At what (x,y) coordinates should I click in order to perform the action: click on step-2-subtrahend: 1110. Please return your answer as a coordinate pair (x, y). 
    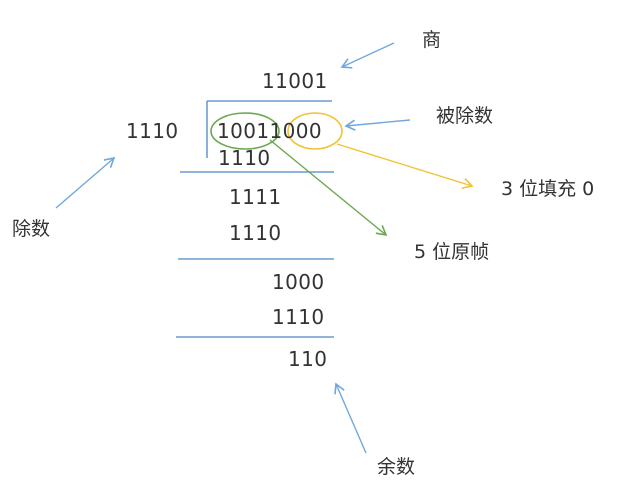
    Looking at the image, I should click on (255, 233).